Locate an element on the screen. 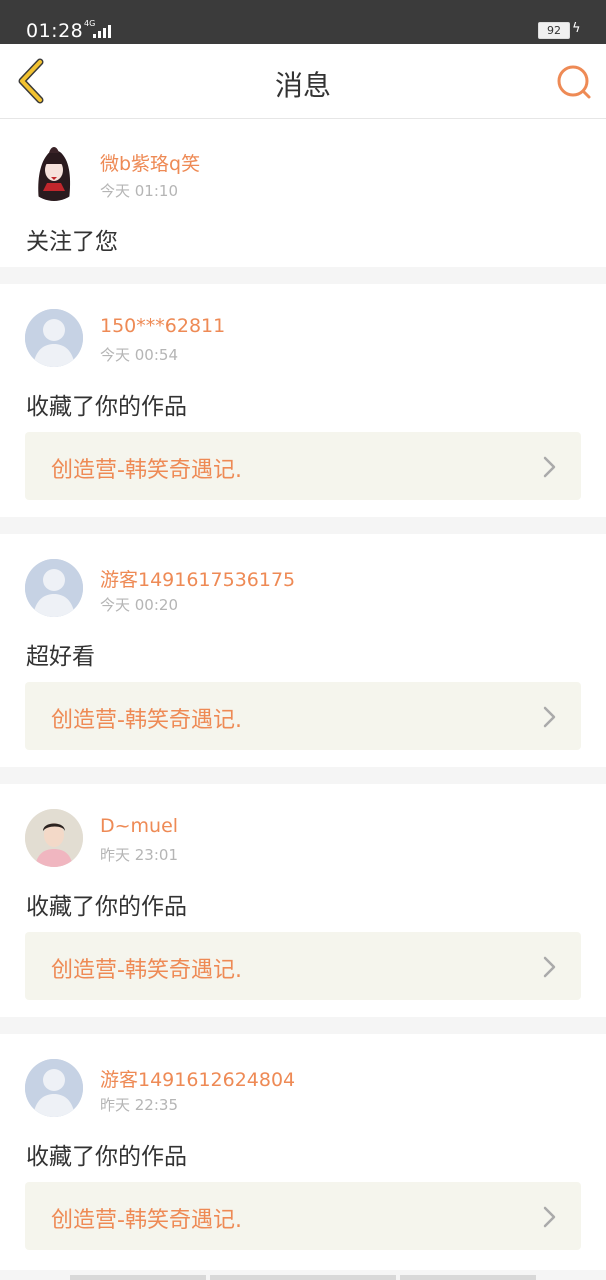 Image resolution: width=606 pixels, height=1280 pixels. search-button is located at coordinates (574, 82).